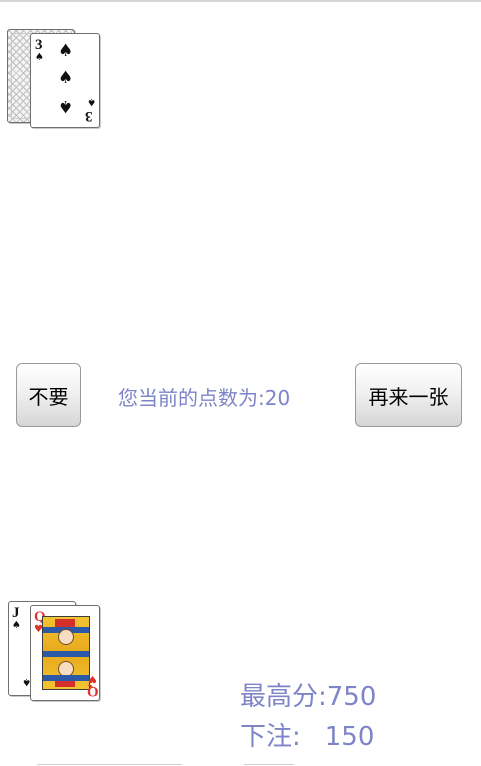  I want to click on current-points-text: 您当前的点数为:20, so click(204, 398).